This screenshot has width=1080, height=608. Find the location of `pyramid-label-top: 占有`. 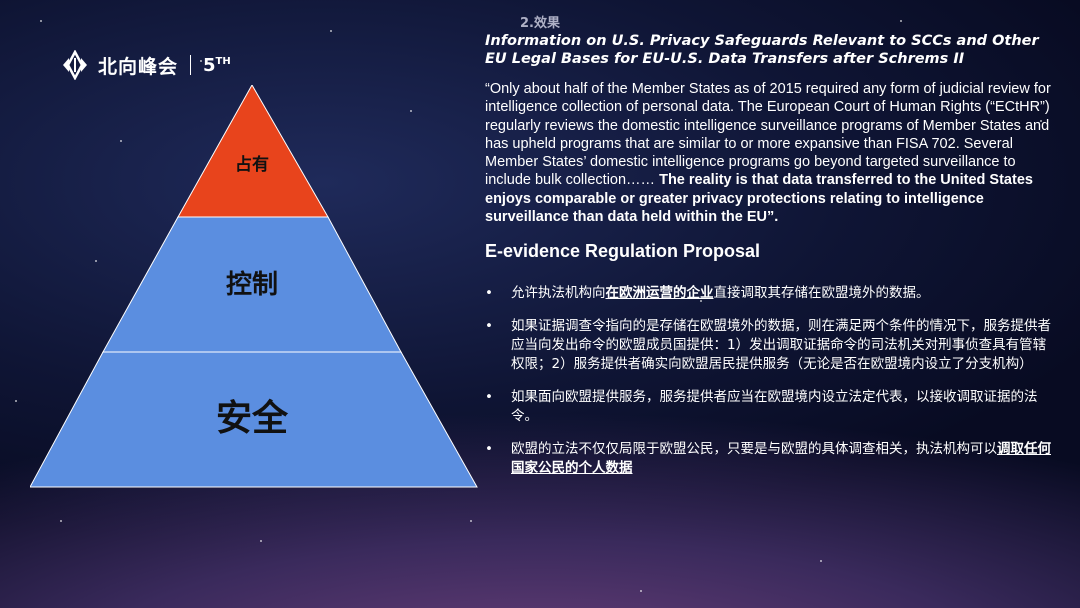

pyramid-label-top: 占有 is located at coordinates (252, 164).